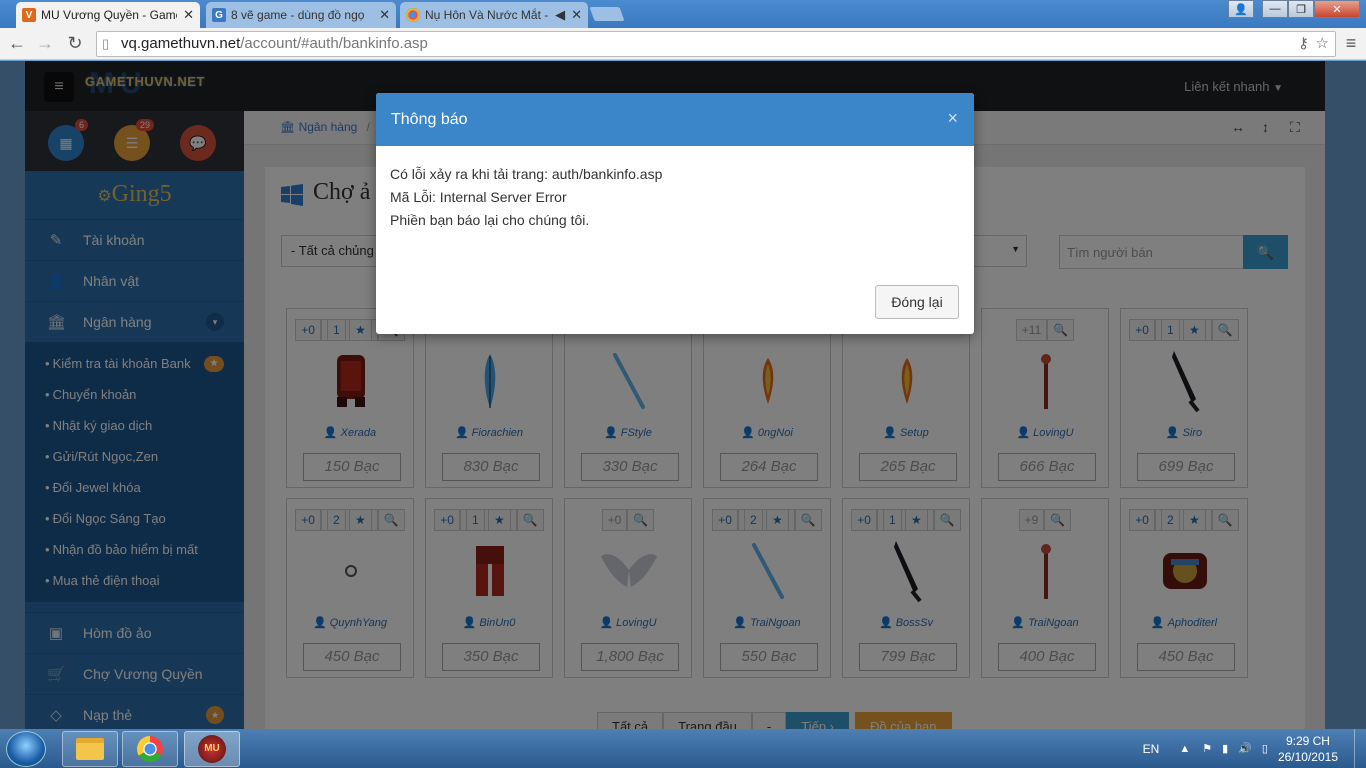  I want to click on show-desktop-button, so click(1360, 748).